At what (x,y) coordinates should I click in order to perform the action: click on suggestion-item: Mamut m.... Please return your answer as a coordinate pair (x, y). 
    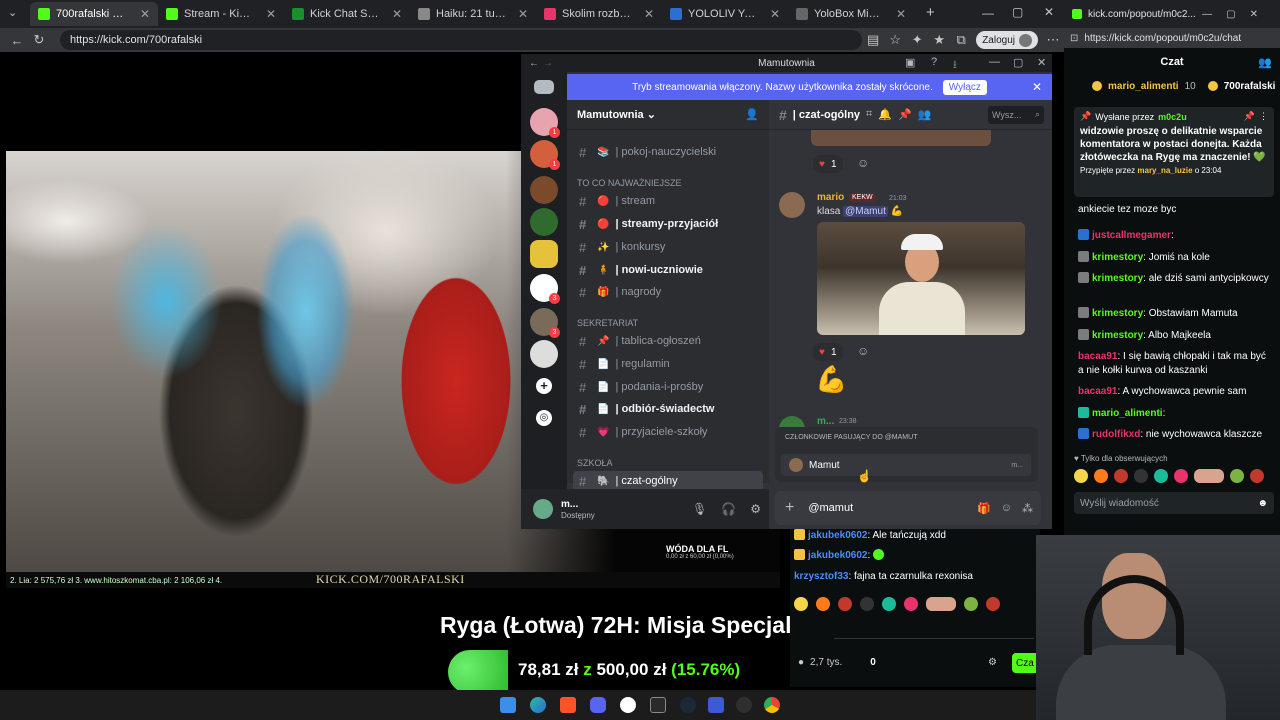
    Looking at the image, I should click on (906, 465).